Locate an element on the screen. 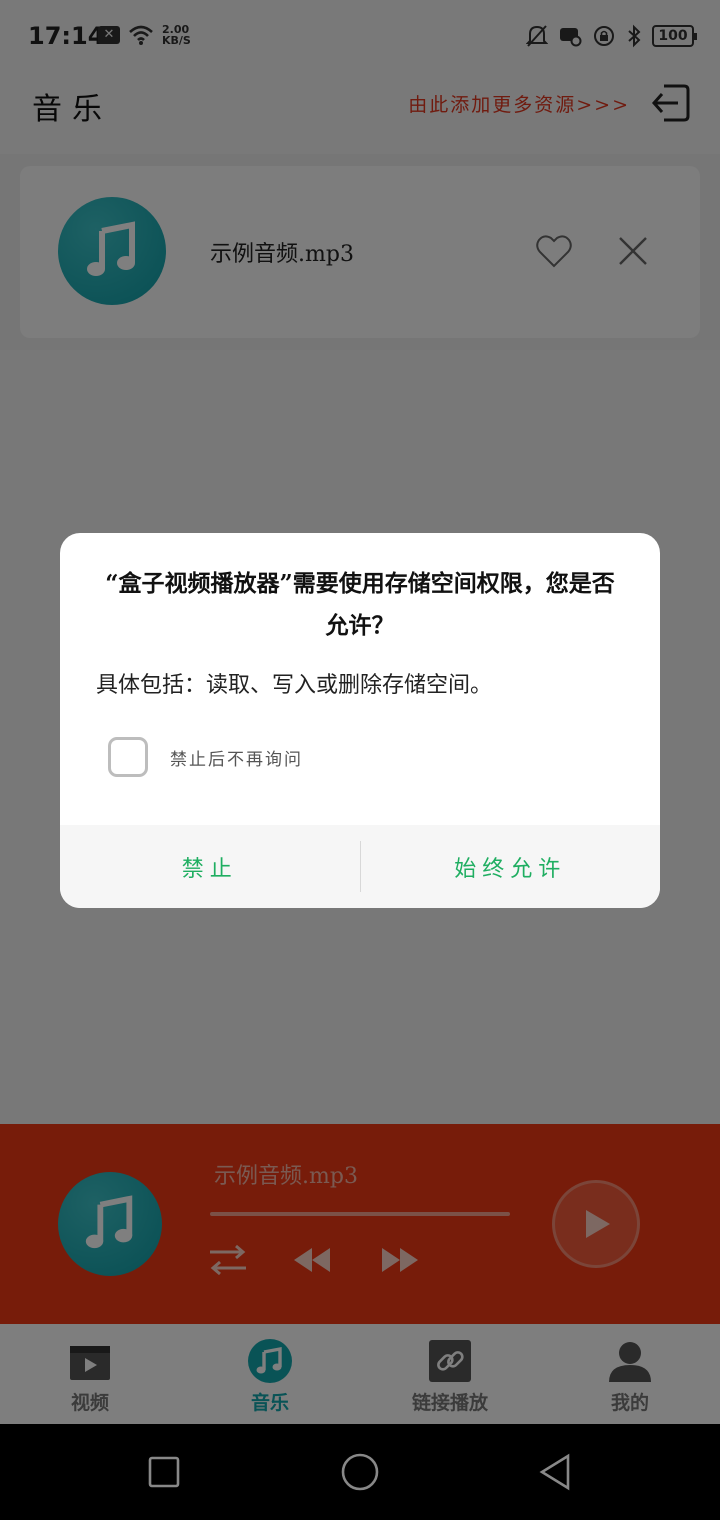 The image size is (720, 1520). back-icon is located at coordinates (556, 1472).